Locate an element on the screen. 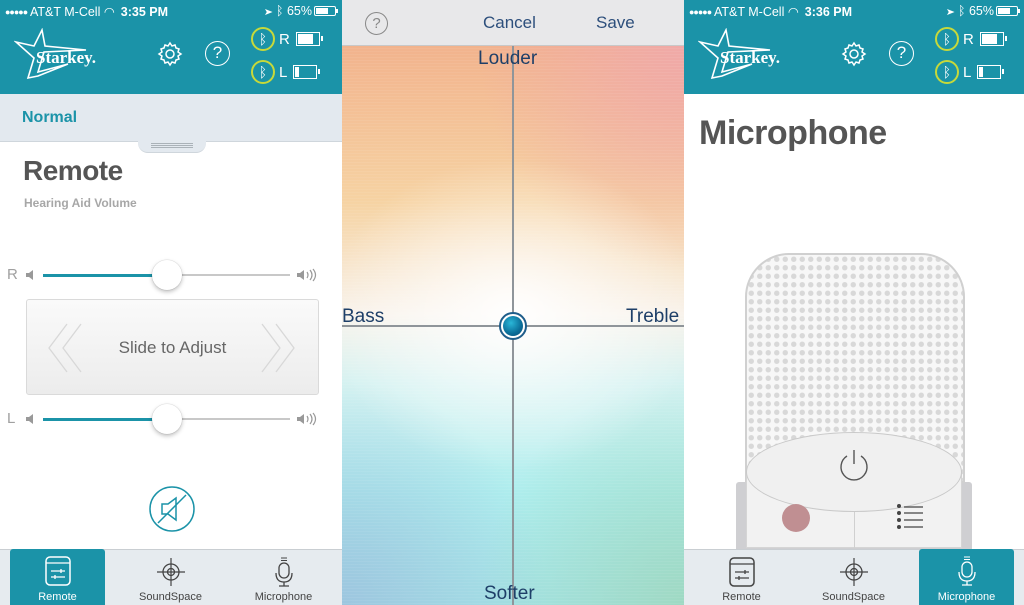 The height and width of the screenshot is (605, 1024). program-name: Normal is located at coordinates (50, 117).